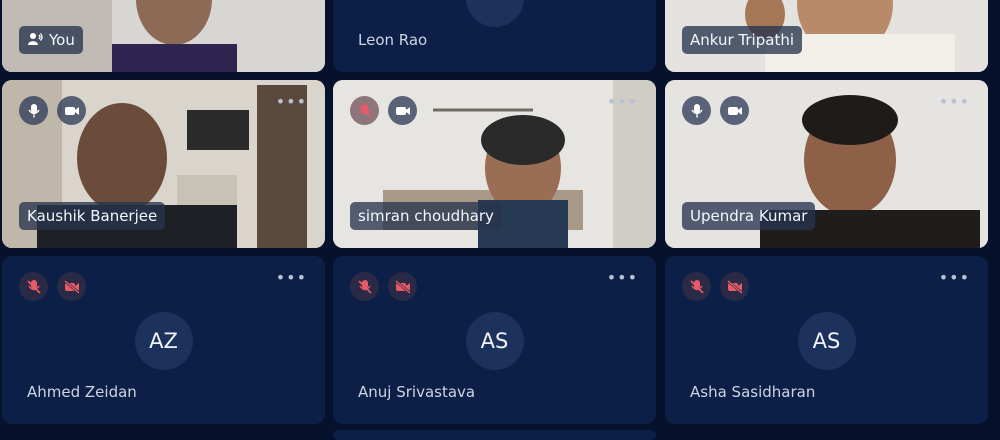 This screenshot has width=1000, height=440. I want to click on participant-name: Asha Sasidharan, so click(753, 392).